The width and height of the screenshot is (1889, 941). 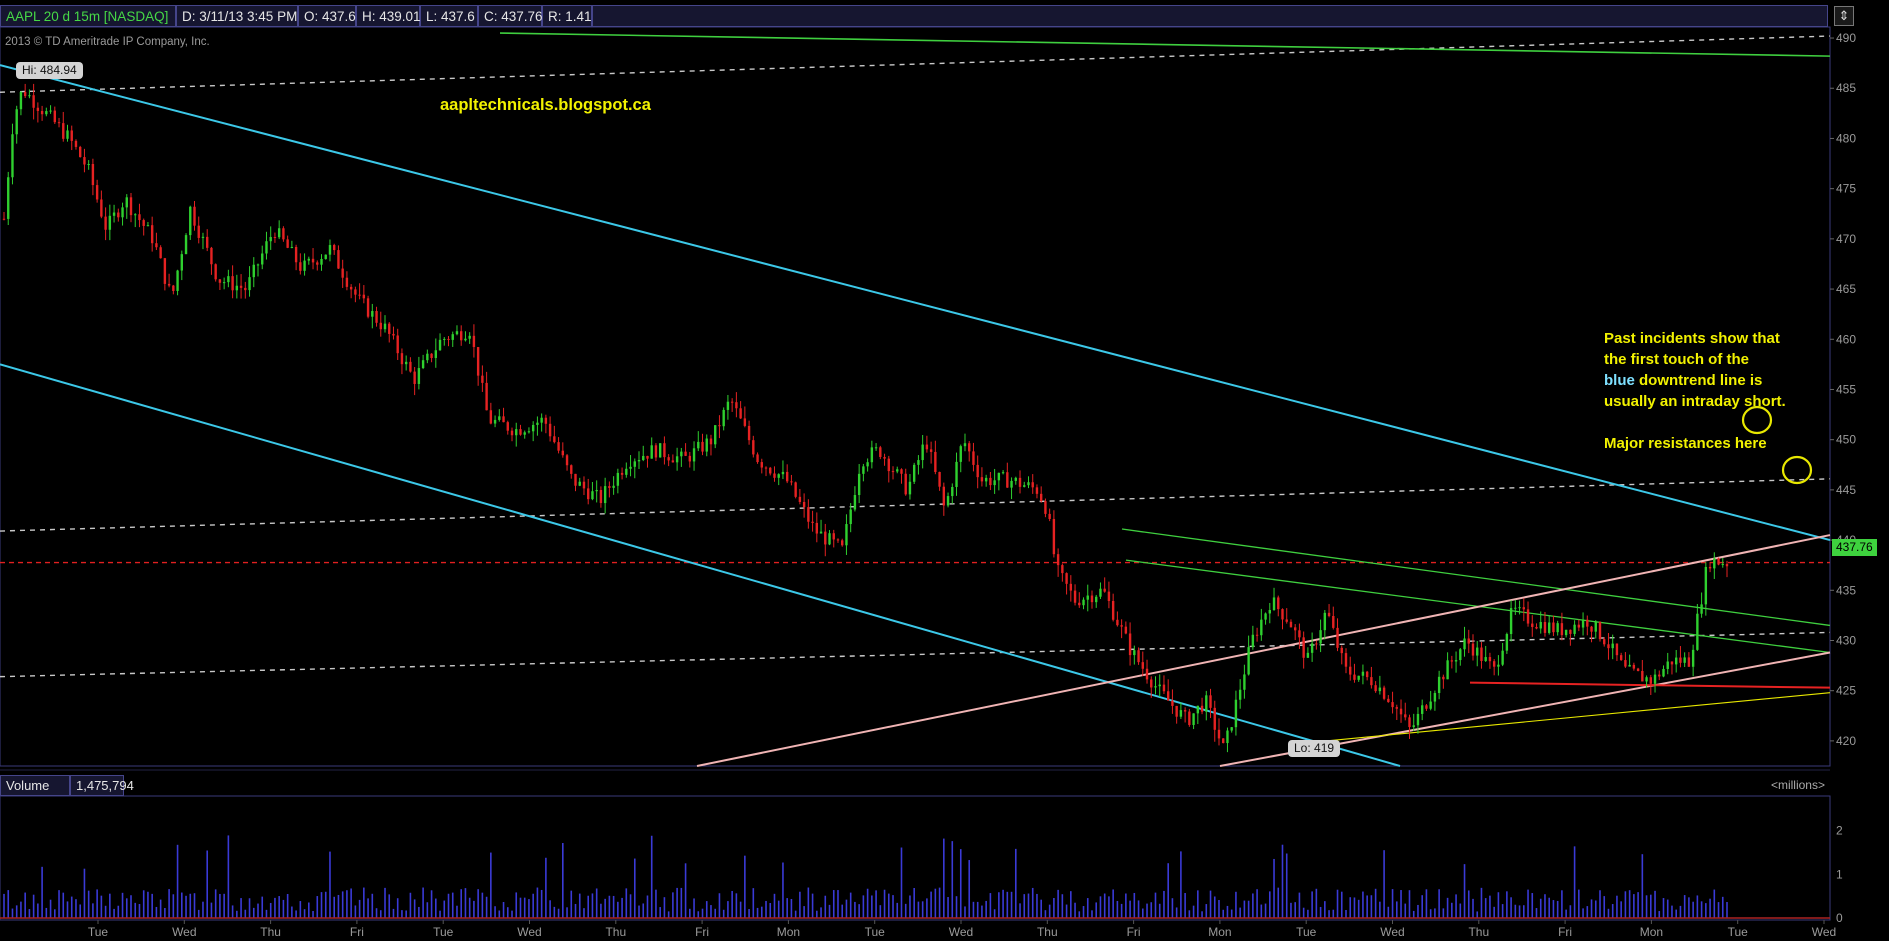 What do you see at coordinates (1134, 932) in the screenshot?
I see `x-tick-label: Fri` at bounding box center [1134, 932].